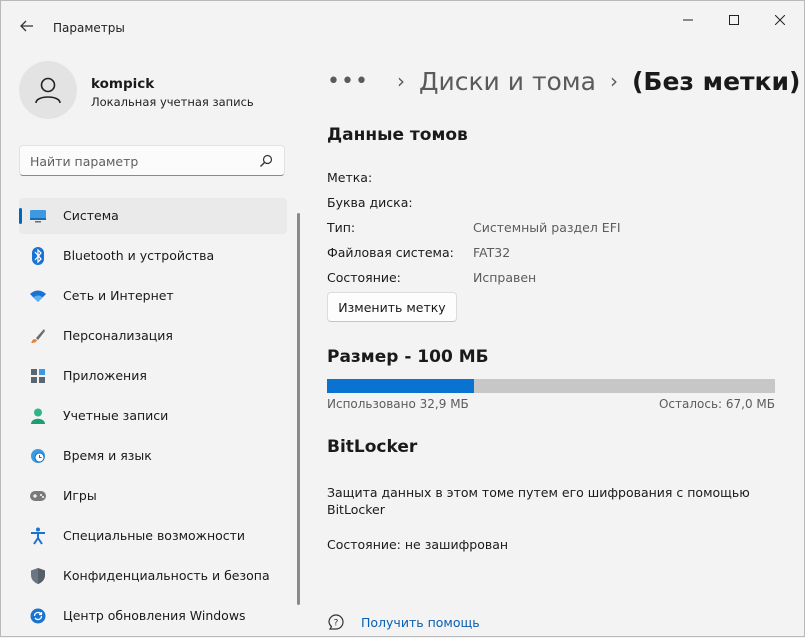 The width and height of the screenshot is (805, 638). I want to click on change-label-button: Изменить метку, so click(392, 307).